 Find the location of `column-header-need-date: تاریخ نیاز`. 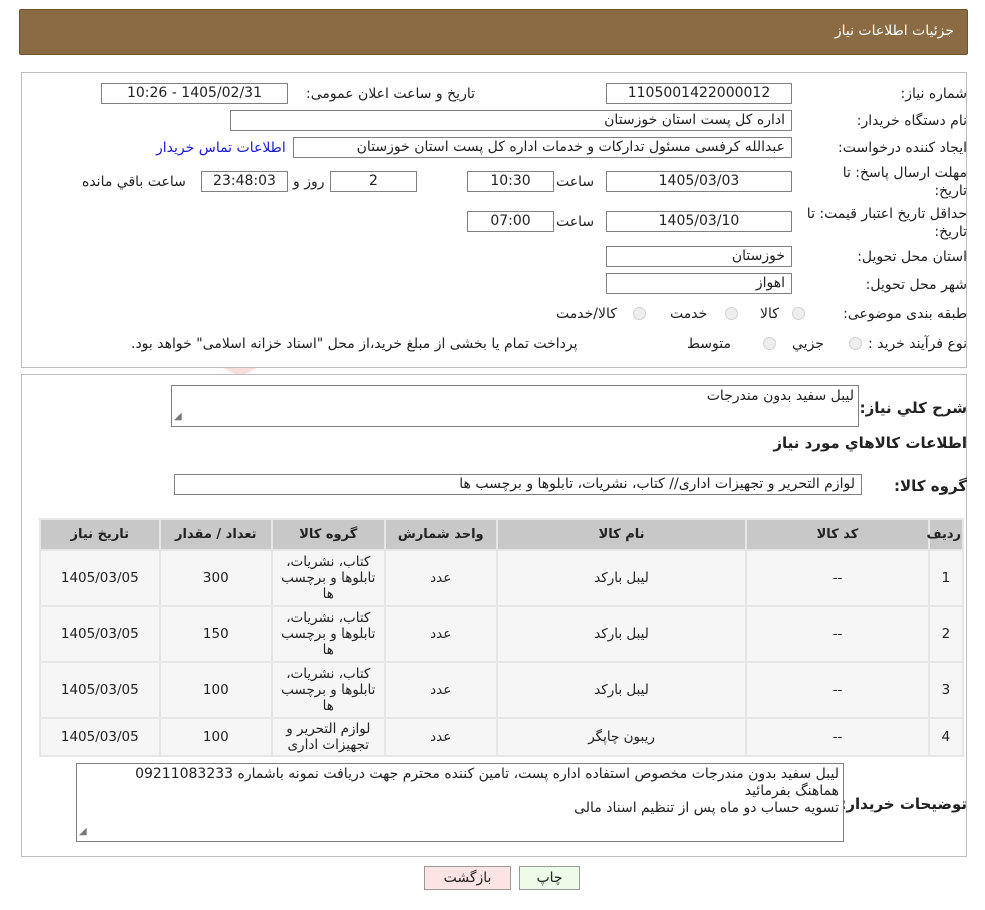

column-header-need-date: تاریخ نیاز is located at coordinates (100, 534).